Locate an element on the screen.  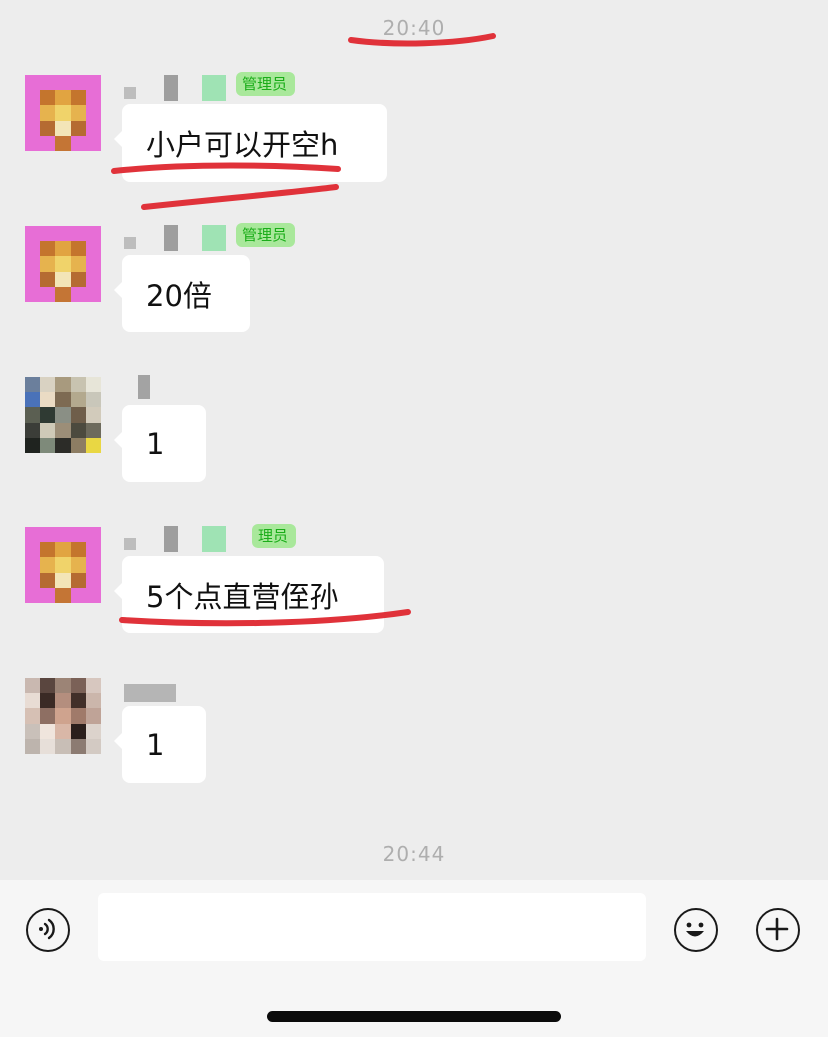
voice-icon is located at coordinates (48, 930).